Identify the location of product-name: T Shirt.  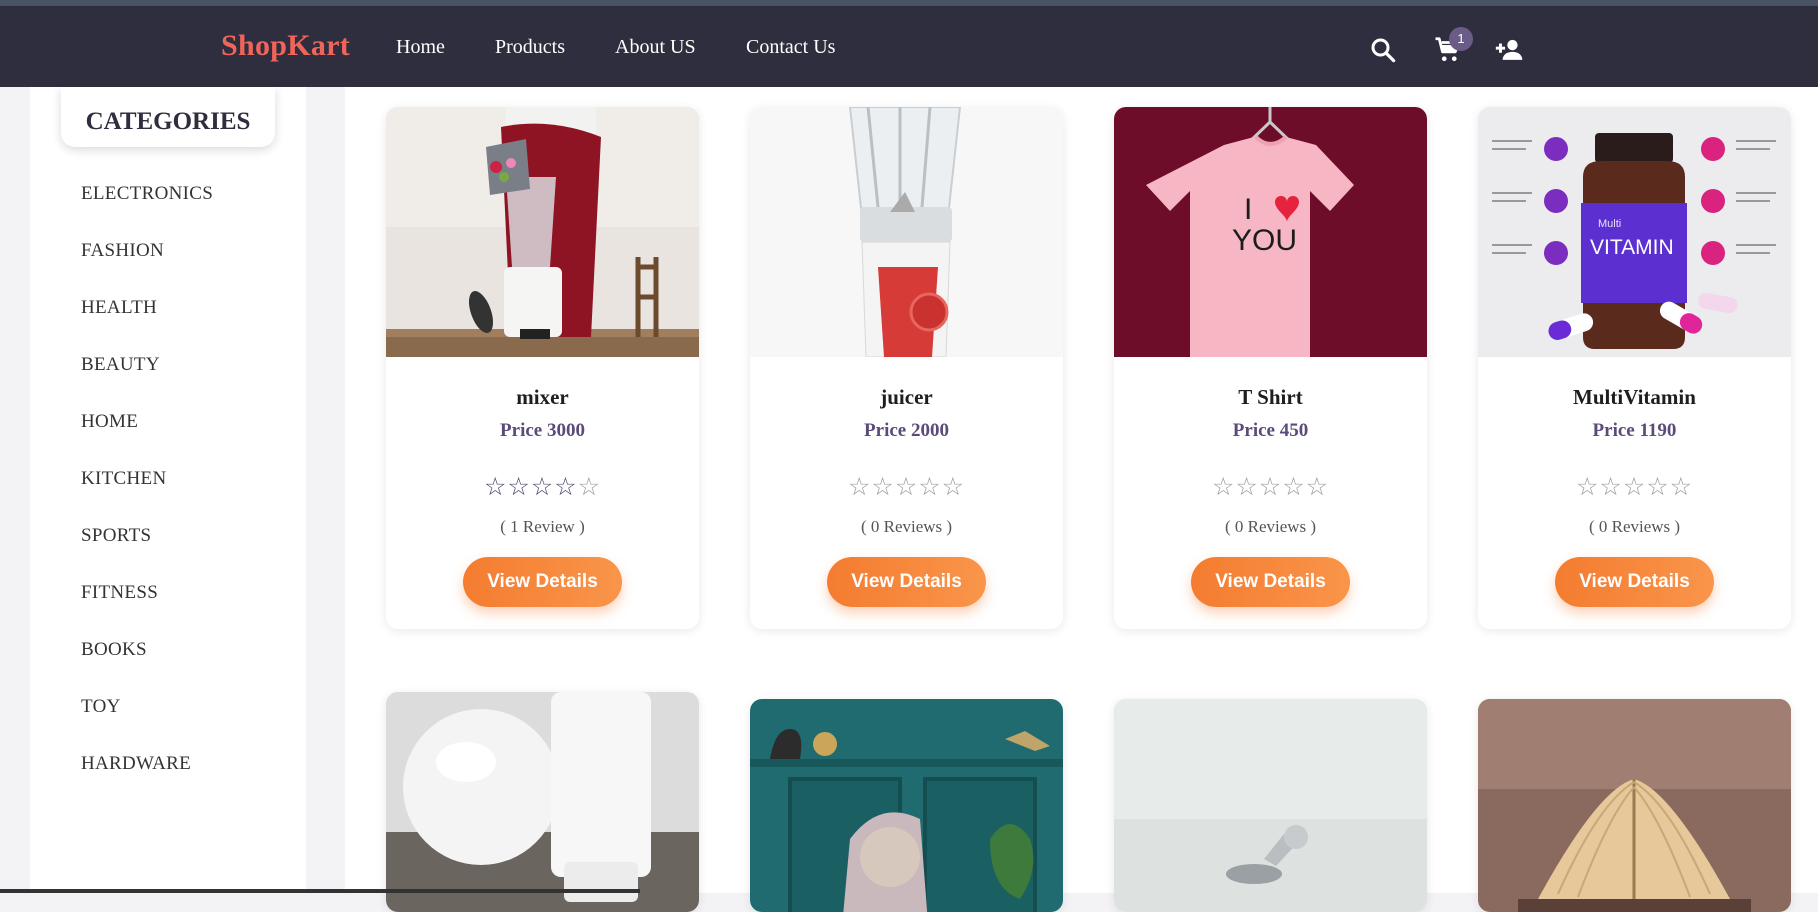
(1270, 397).